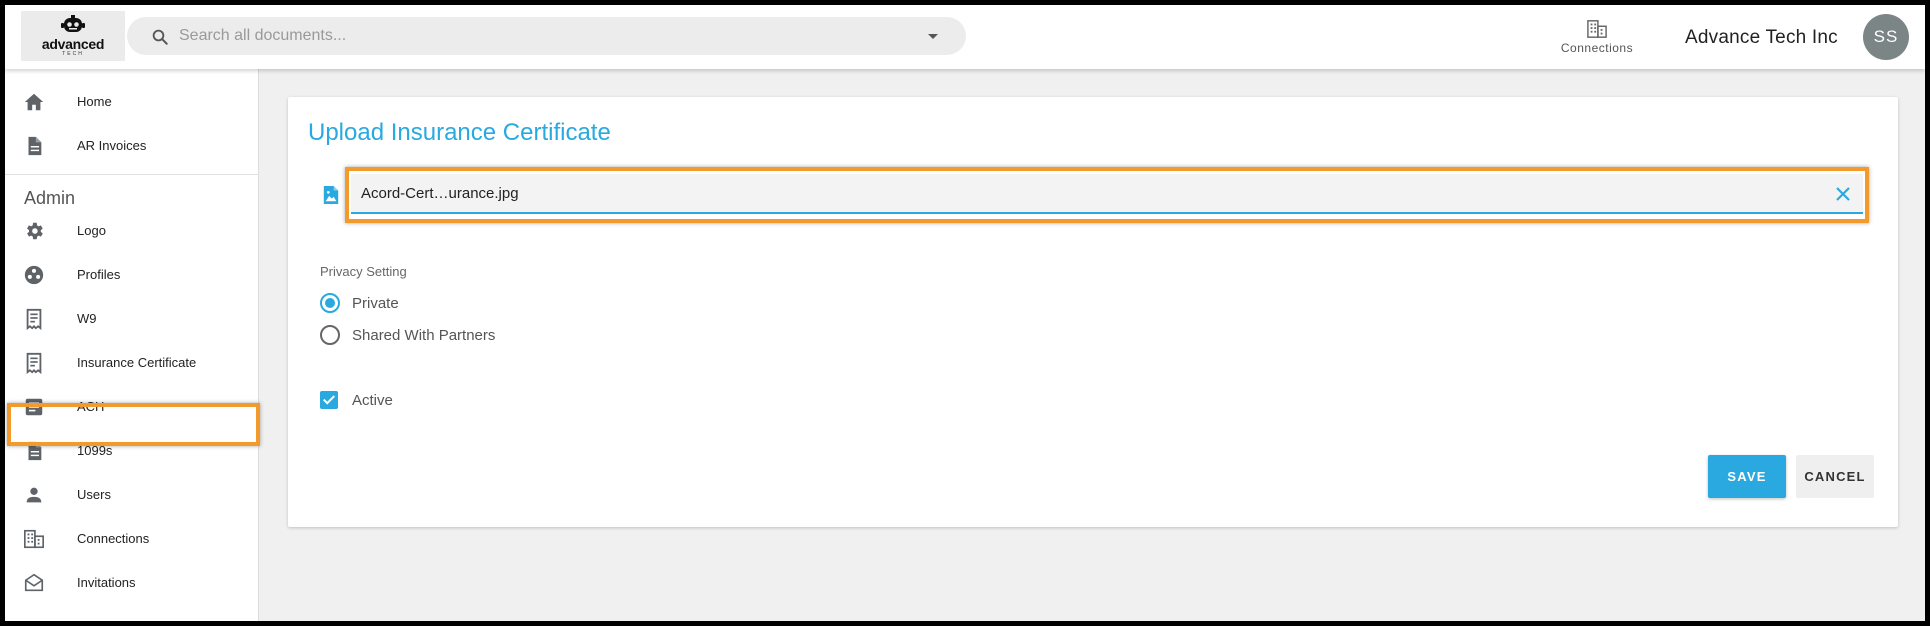  I want to click on sidebar-item-insurance-certificate: Insurance Certificate, so click(132, 362).